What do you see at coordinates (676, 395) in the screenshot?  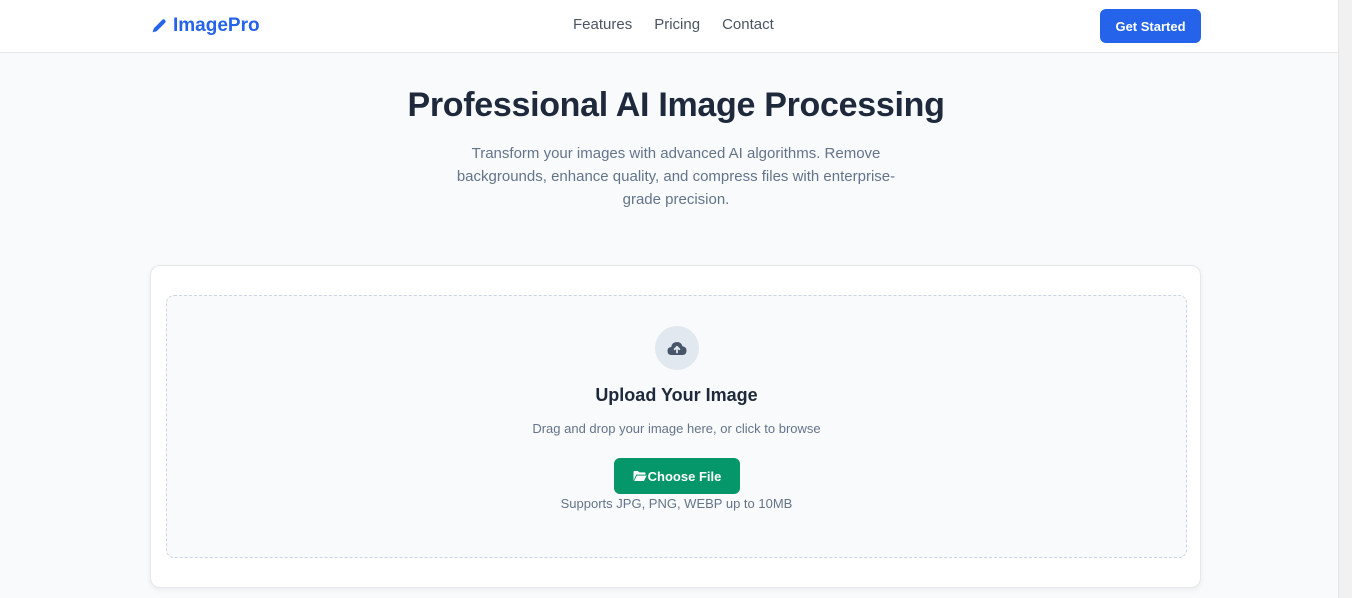 I see `upload-title: Upload Your Image` at bounding box center [676, 395].